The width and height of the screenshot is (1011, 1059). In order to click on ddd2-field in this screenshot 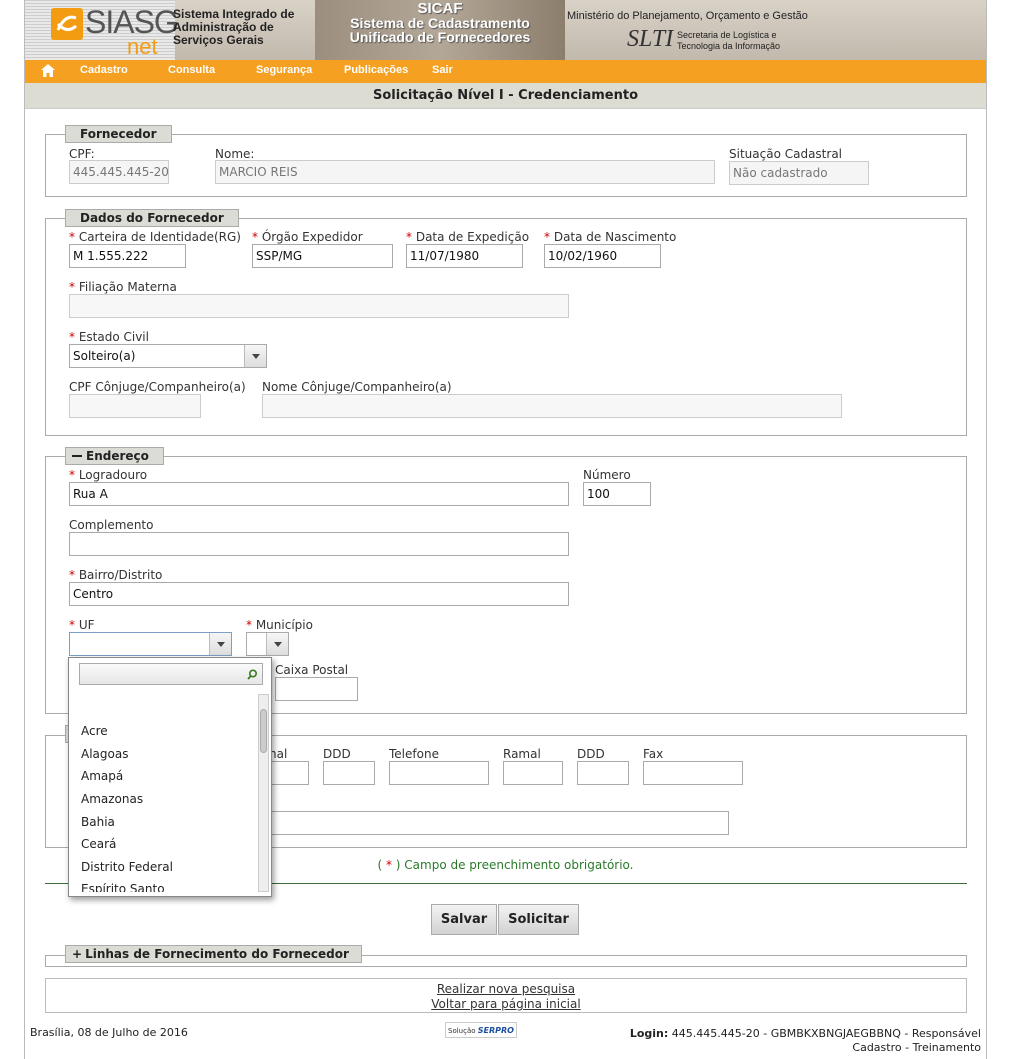, I will do `click(603, 773)`.